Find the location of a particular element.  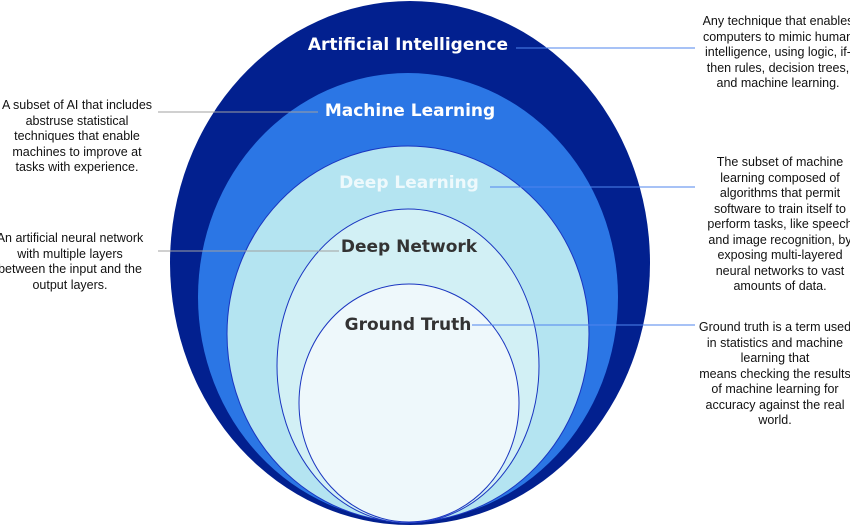

dl-label: Deep Learning is located at coordinates (409, 183).